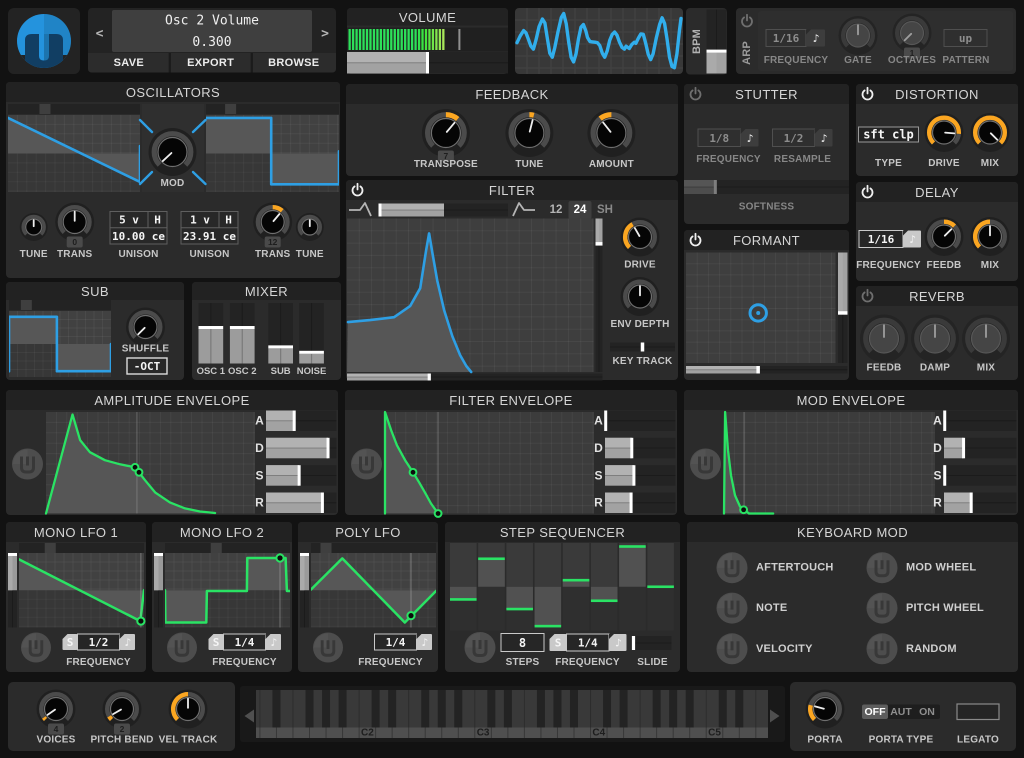  What do you see at coordinates (986, 338) in the screenshot?
I see `reverb-mix-knob` at bounding box center [986, 338].